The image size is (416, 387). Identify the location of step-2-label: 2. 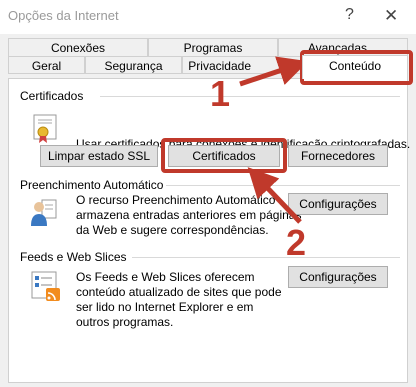
(296, 242).